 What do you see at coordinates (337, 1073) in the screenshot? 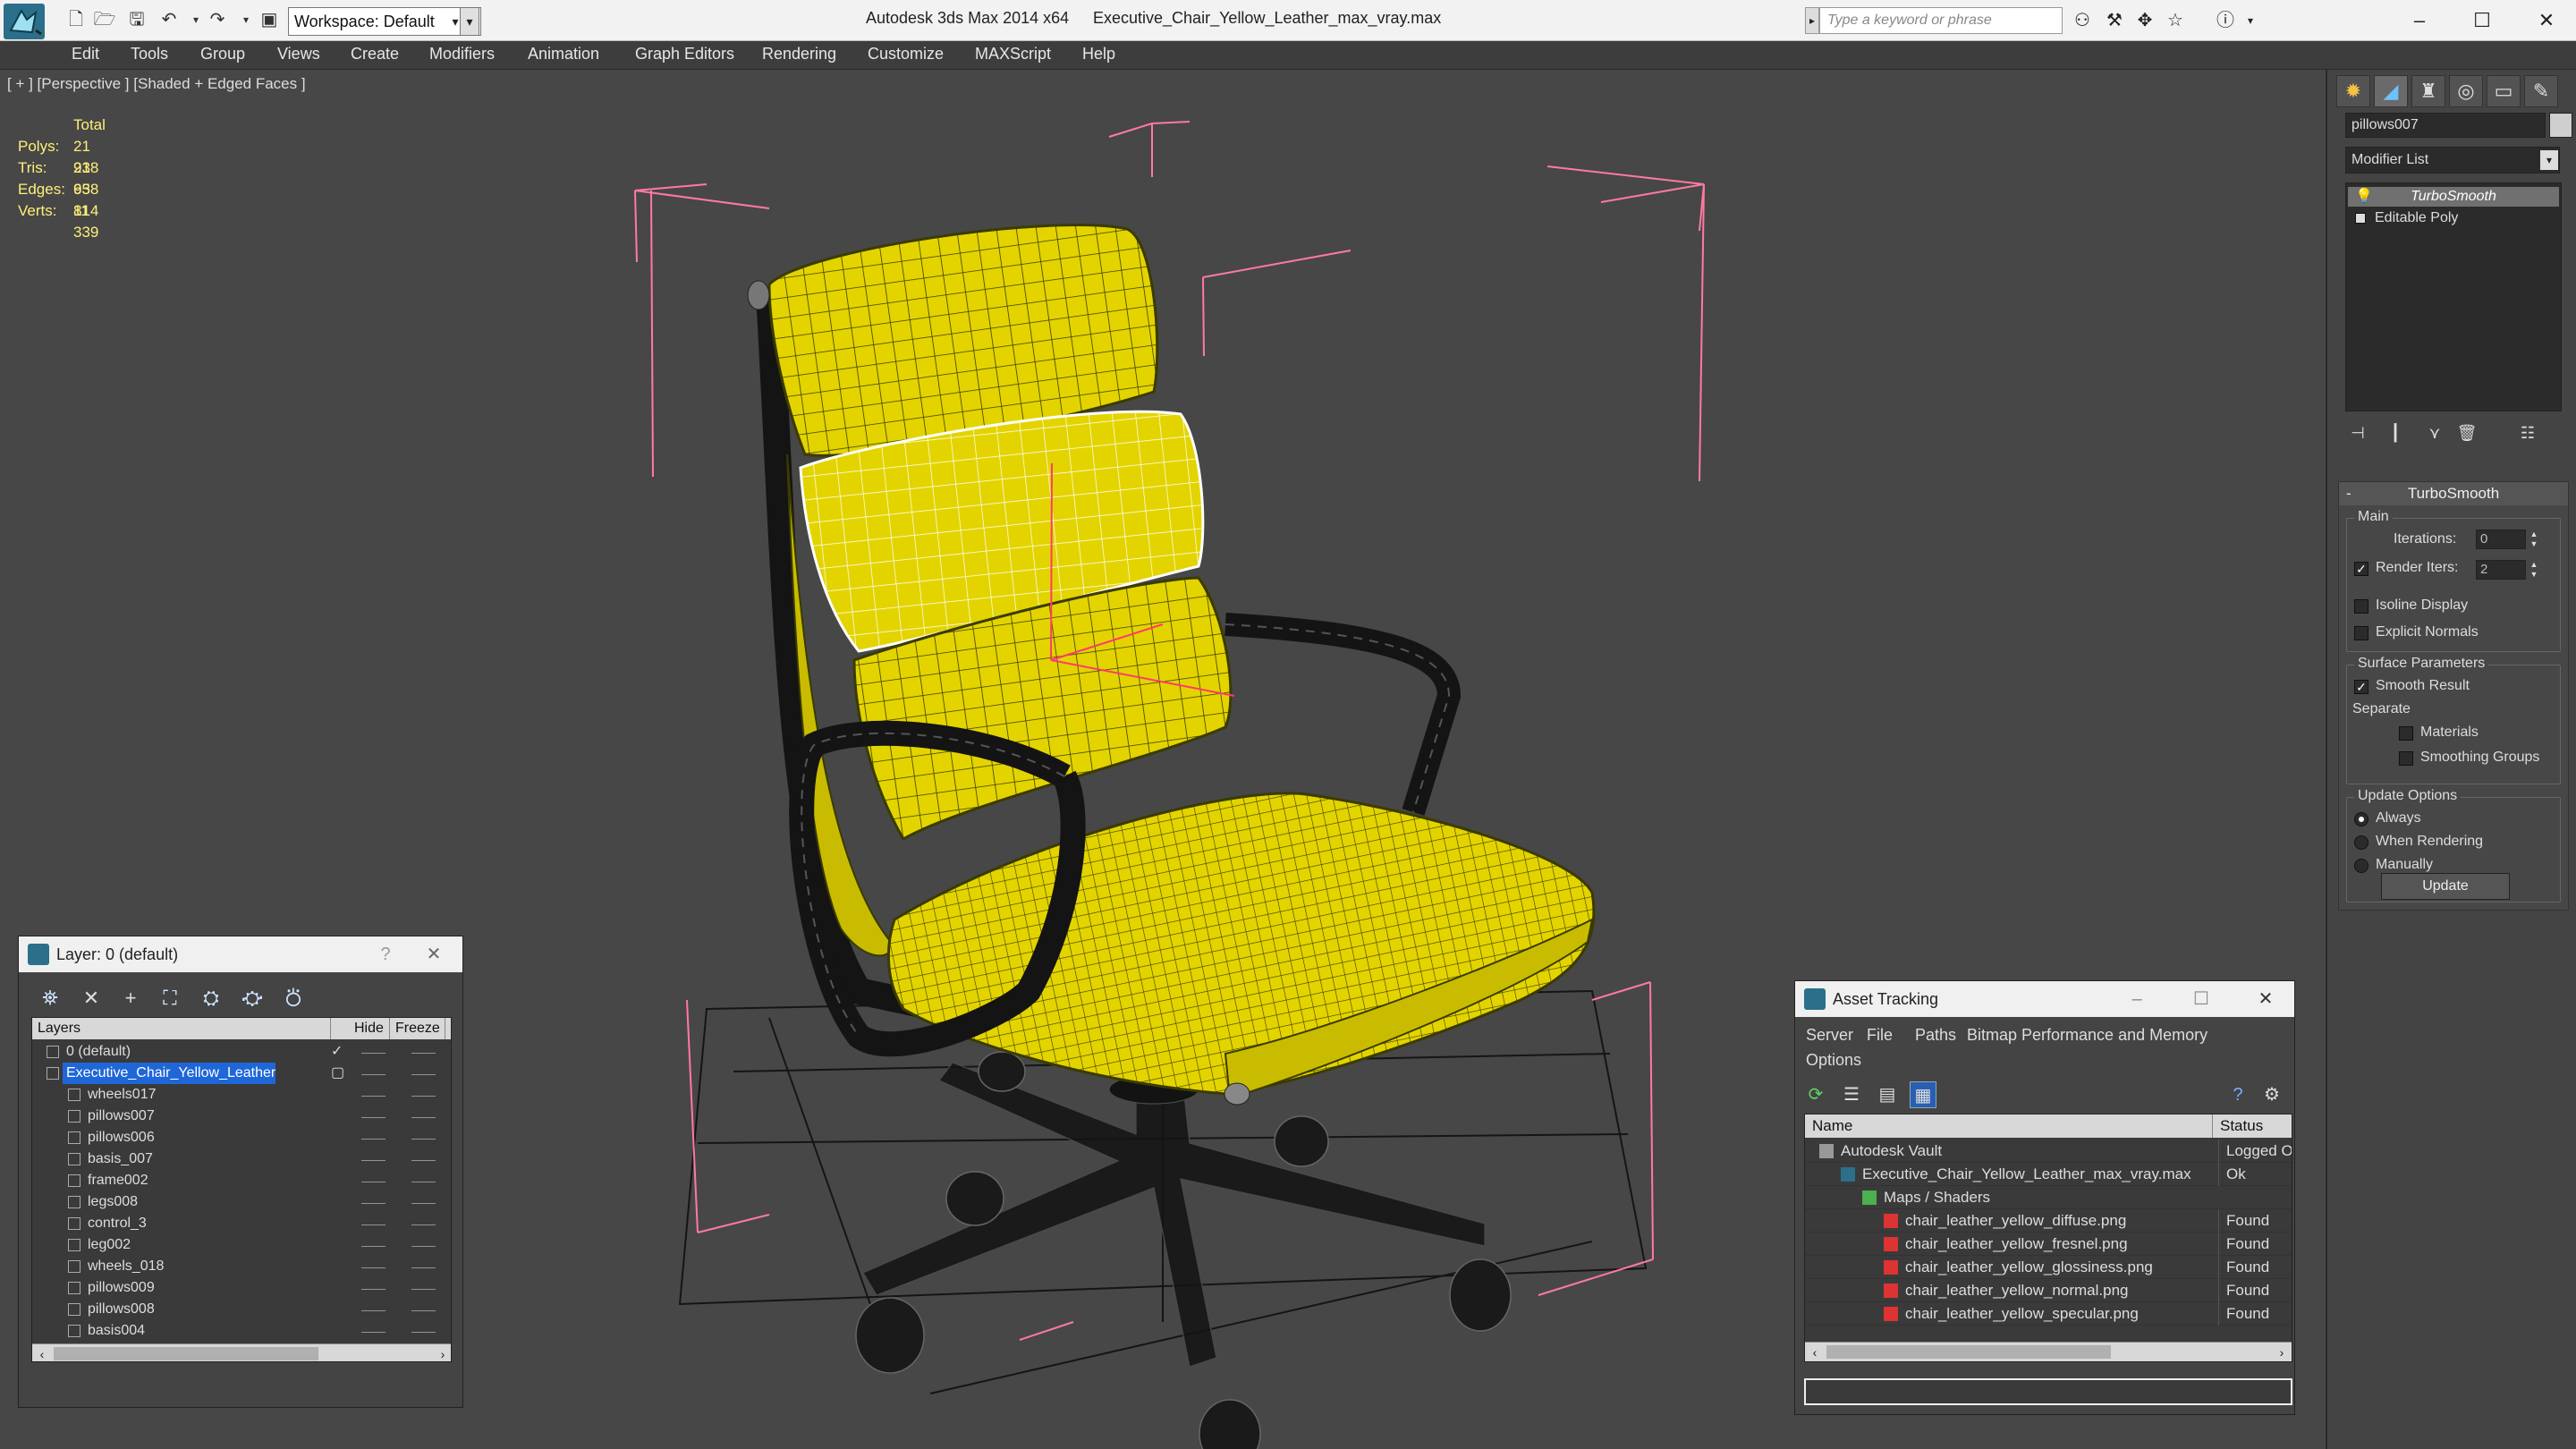
I see `current-layer-marker: ▢` at bounding box center [337, 1073].